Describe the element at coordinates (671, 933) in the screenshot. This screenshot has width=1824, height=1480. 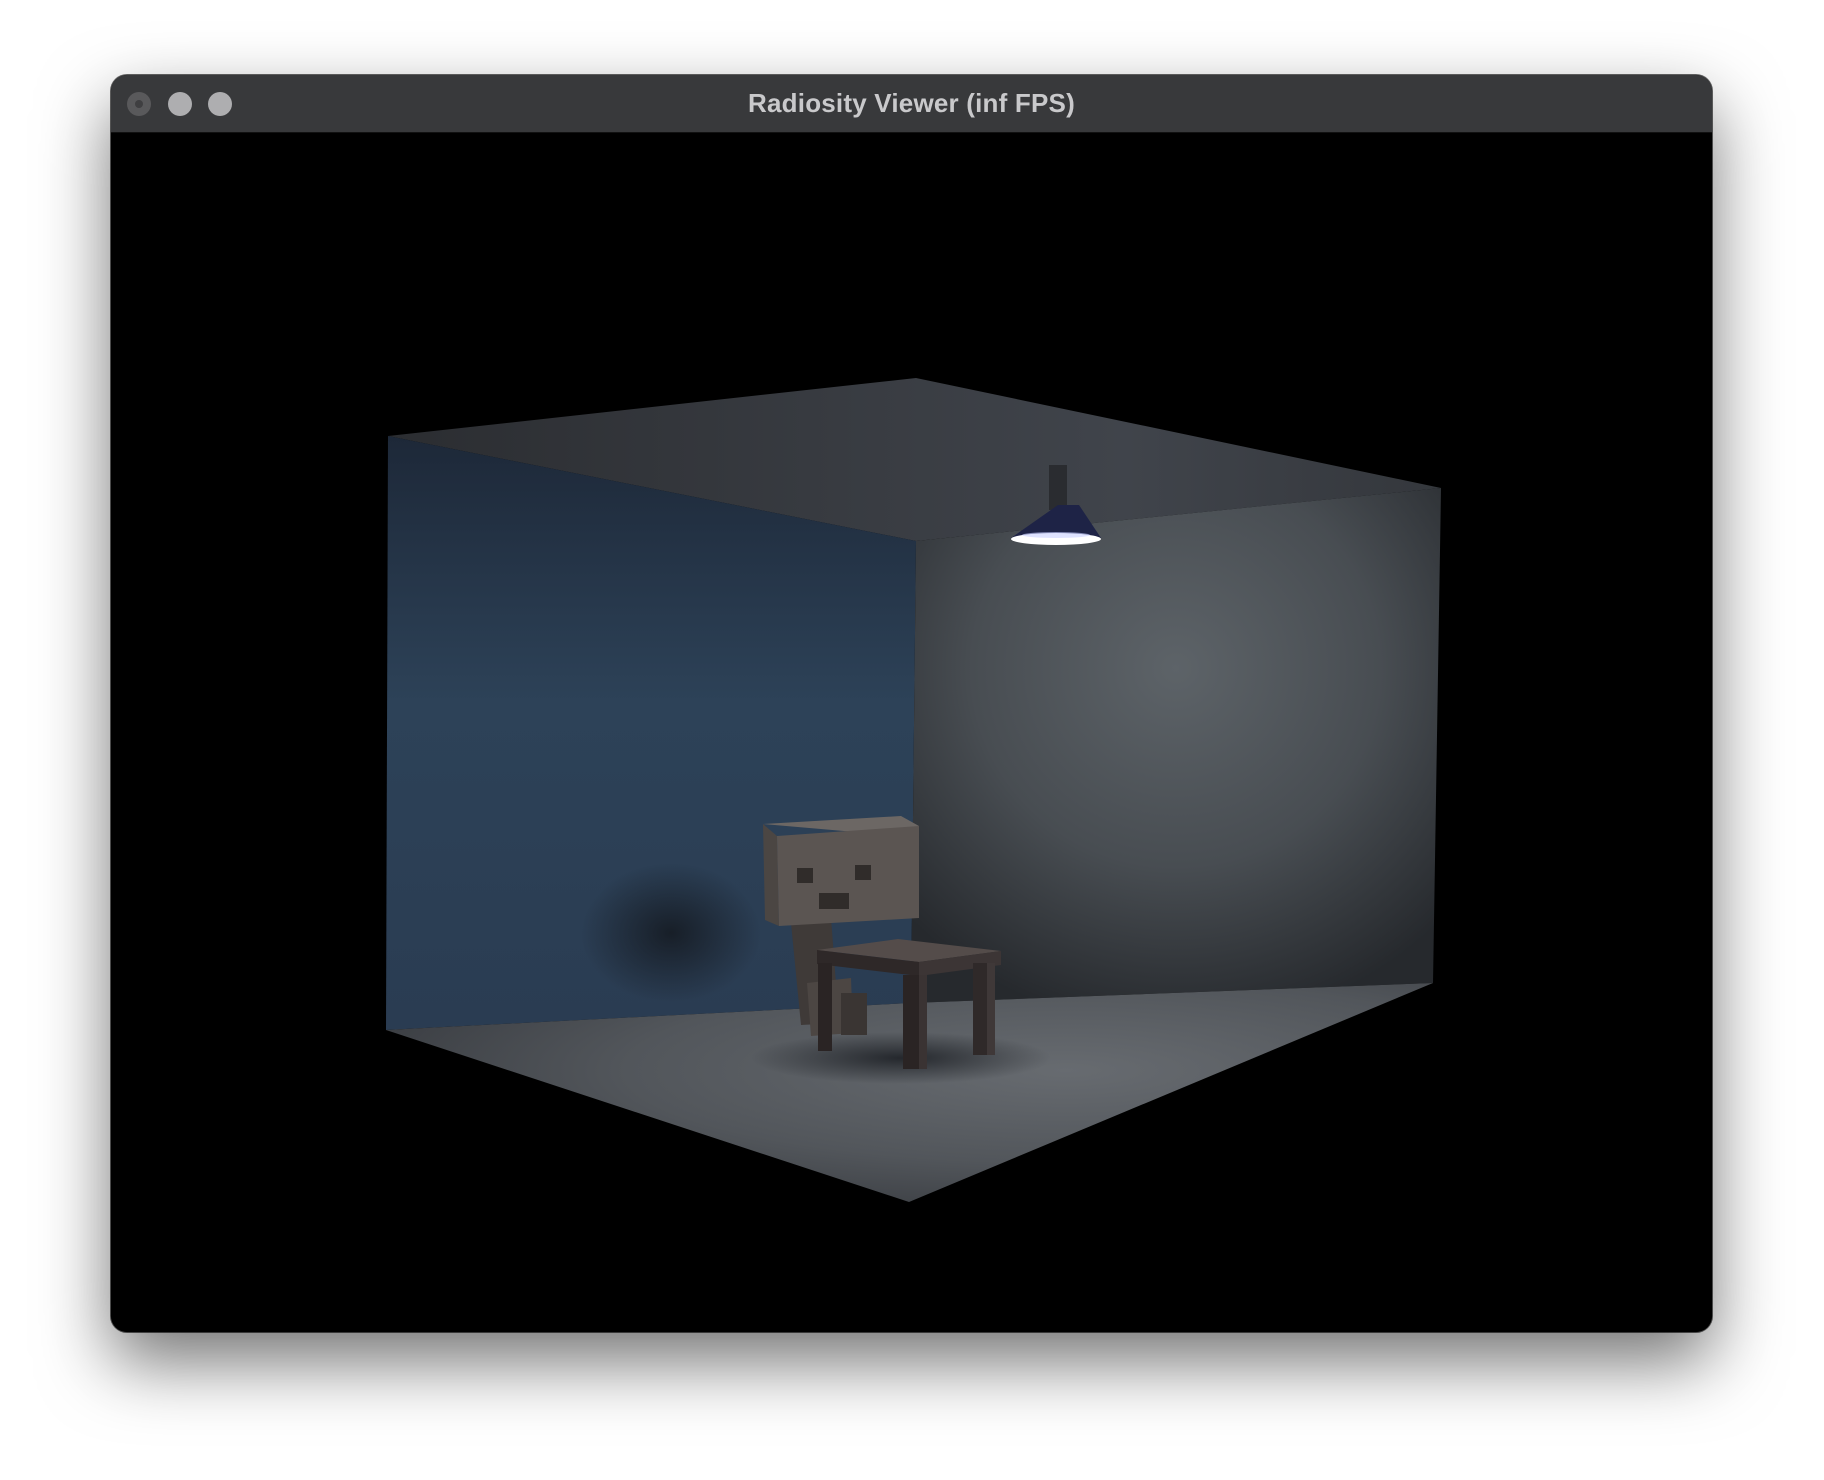
I see `wall-shadow` at that location.